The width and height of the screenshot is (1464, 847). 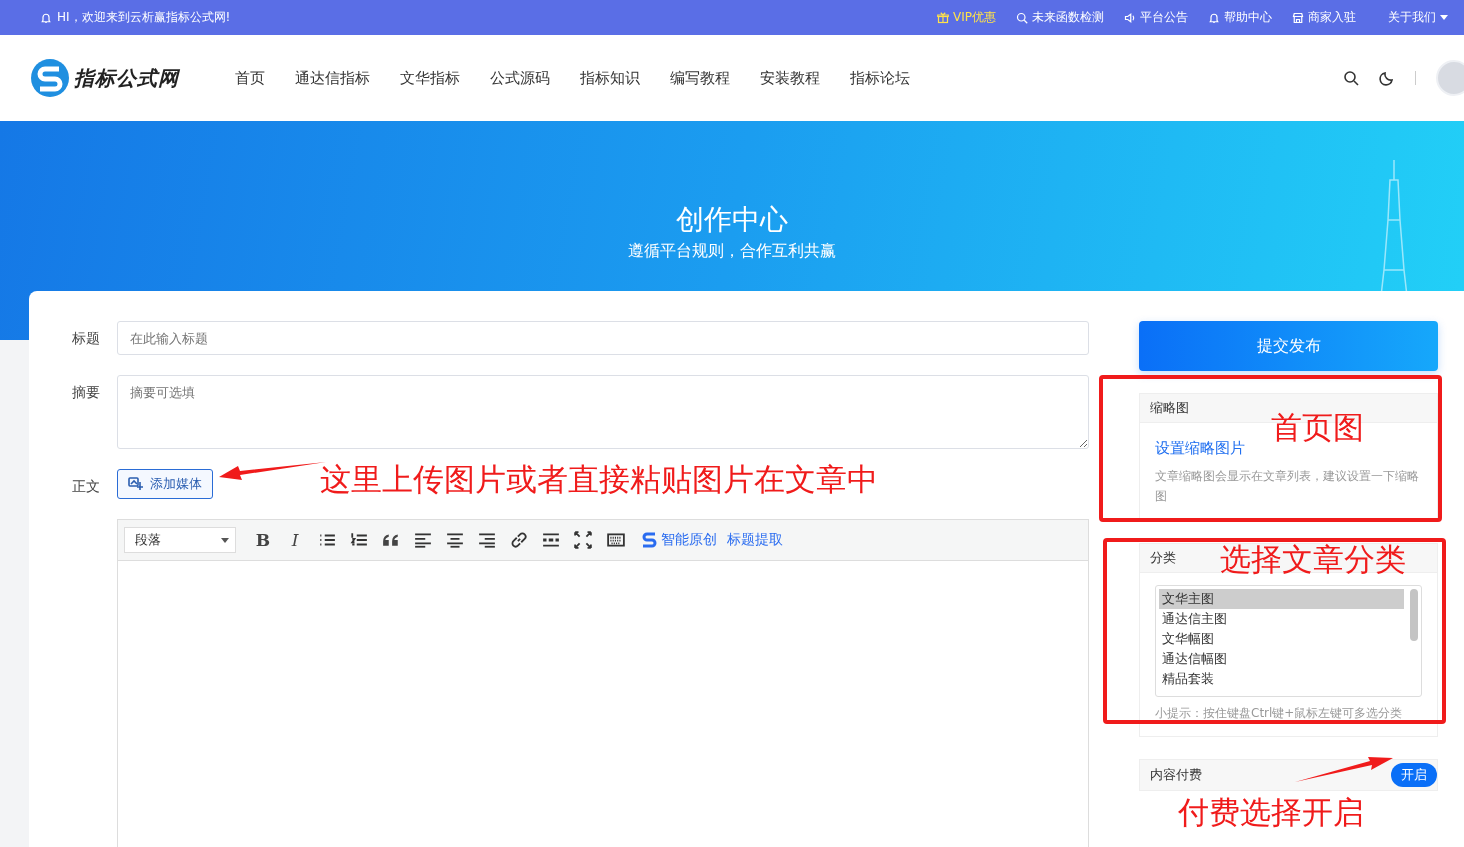 What do you see at coordinates (391, 540) in the screenshot?
I see `quote-icon` at bounding box center [391, 540].